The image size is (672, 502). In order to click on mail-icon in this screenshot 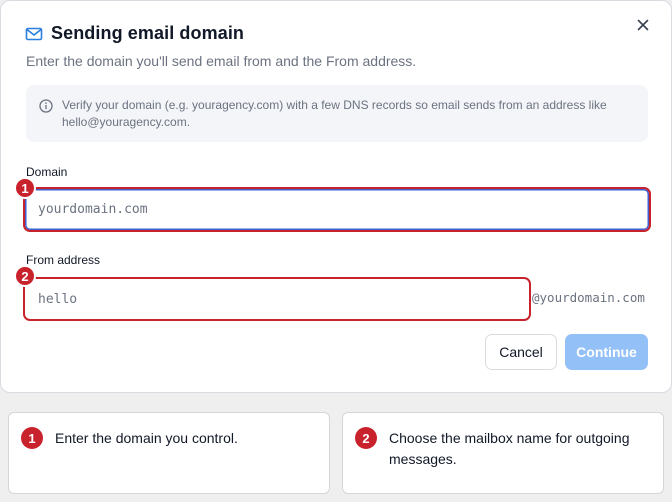, I will do `click(34, 34)`.